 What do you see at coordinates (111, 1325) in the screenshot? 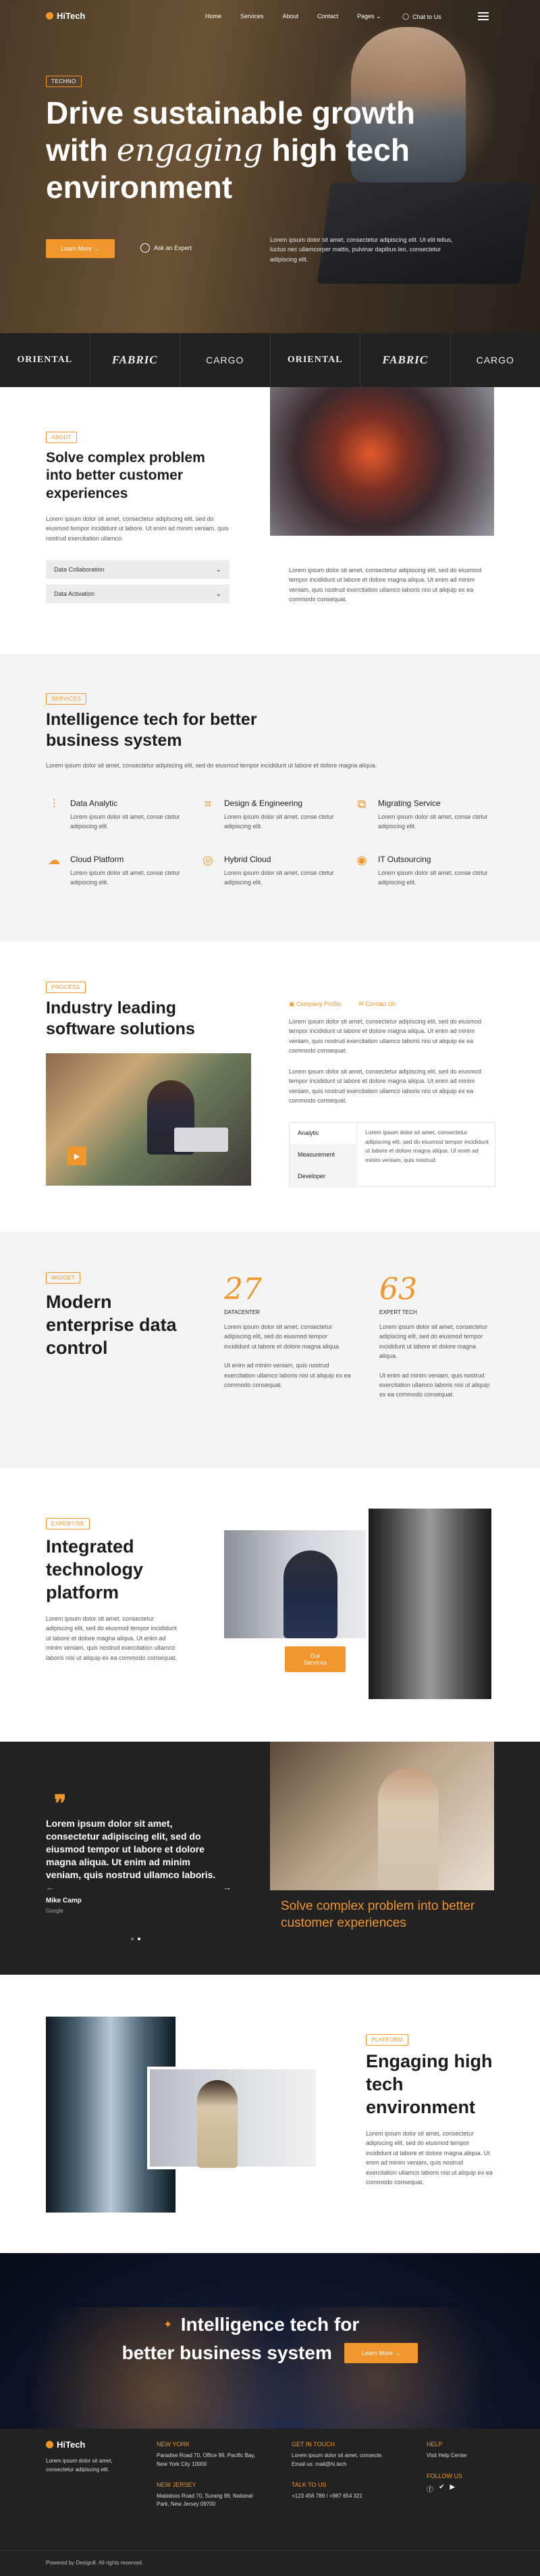
I see `data-title: Modern enterprise data control` at bounding box center [111, 1325].